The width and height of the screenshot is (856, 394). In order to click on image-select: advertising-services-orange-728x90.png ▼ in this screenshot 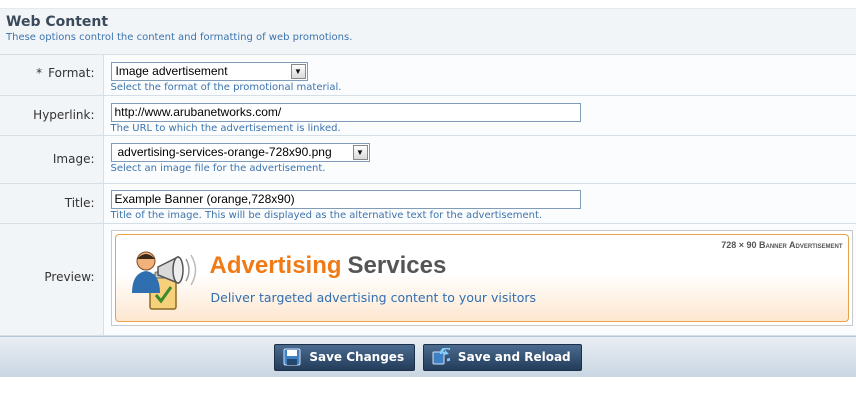, I will do `click(240, 152)`.